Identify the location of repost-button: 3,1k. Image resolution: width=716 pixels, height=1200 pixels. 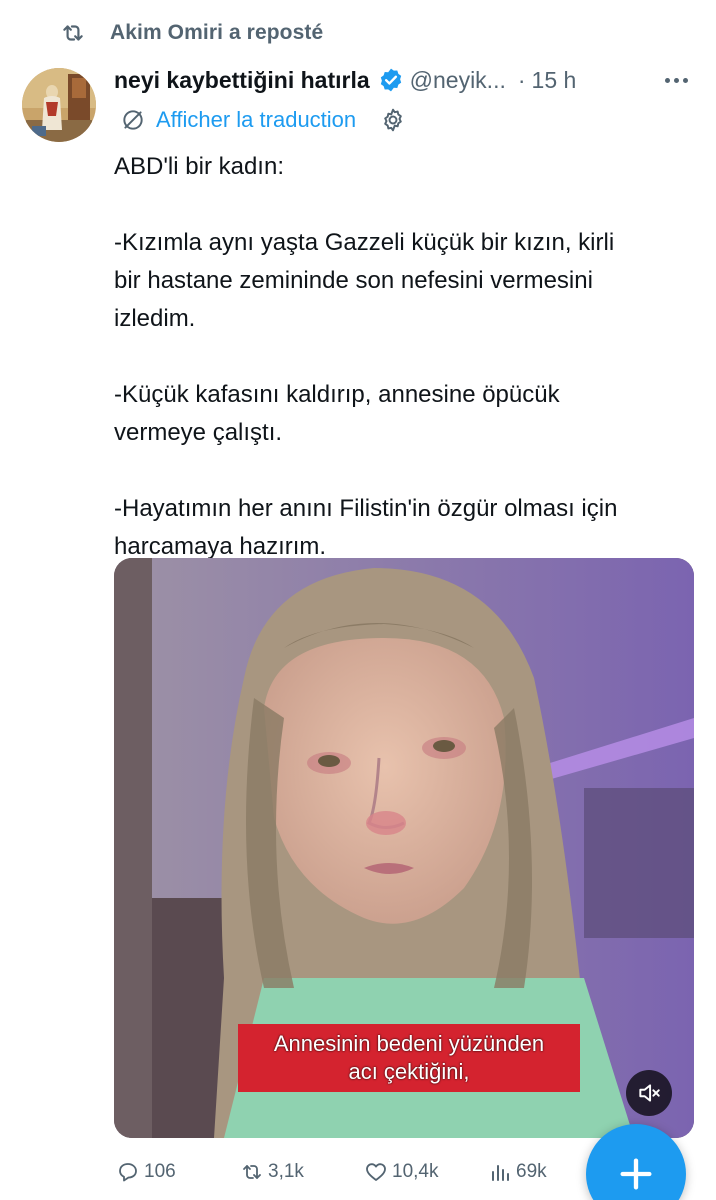
(302, 1172).